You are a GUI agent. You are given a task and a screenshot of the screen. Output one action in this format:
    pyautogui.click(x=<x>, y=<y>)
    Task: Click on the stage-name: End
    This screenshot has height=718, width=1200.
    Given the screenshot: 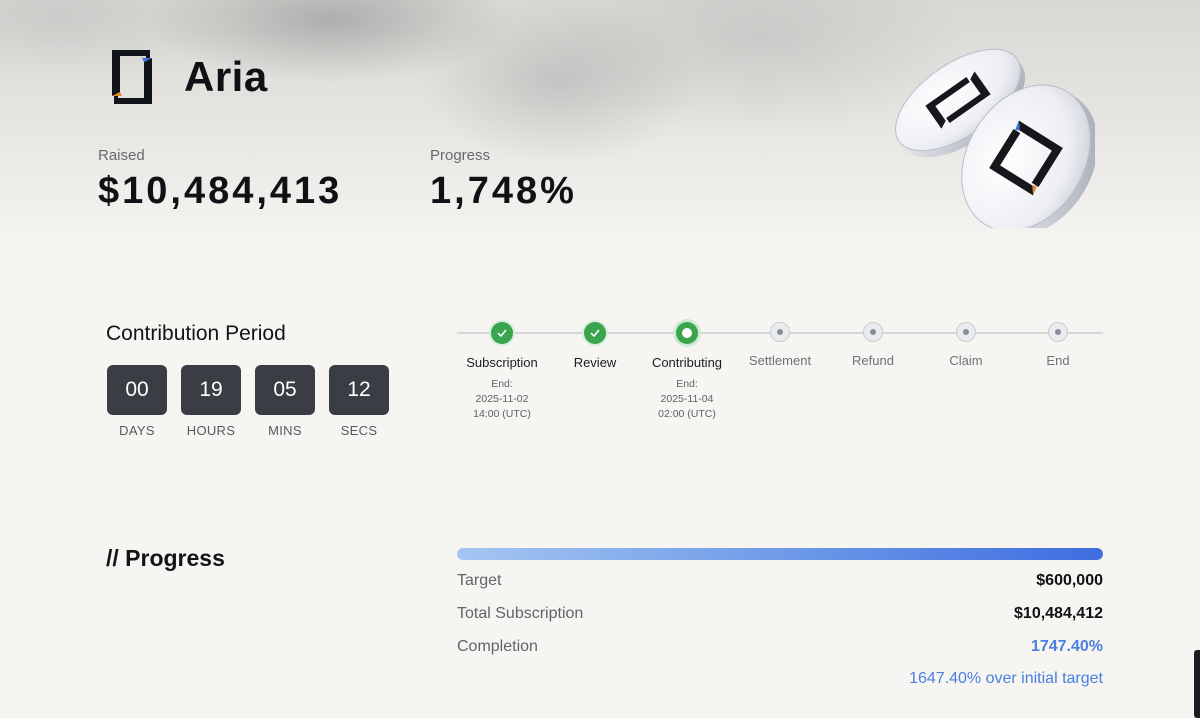 What is the action you would take?
    pyautogui.click(x=1058, y=360)
    